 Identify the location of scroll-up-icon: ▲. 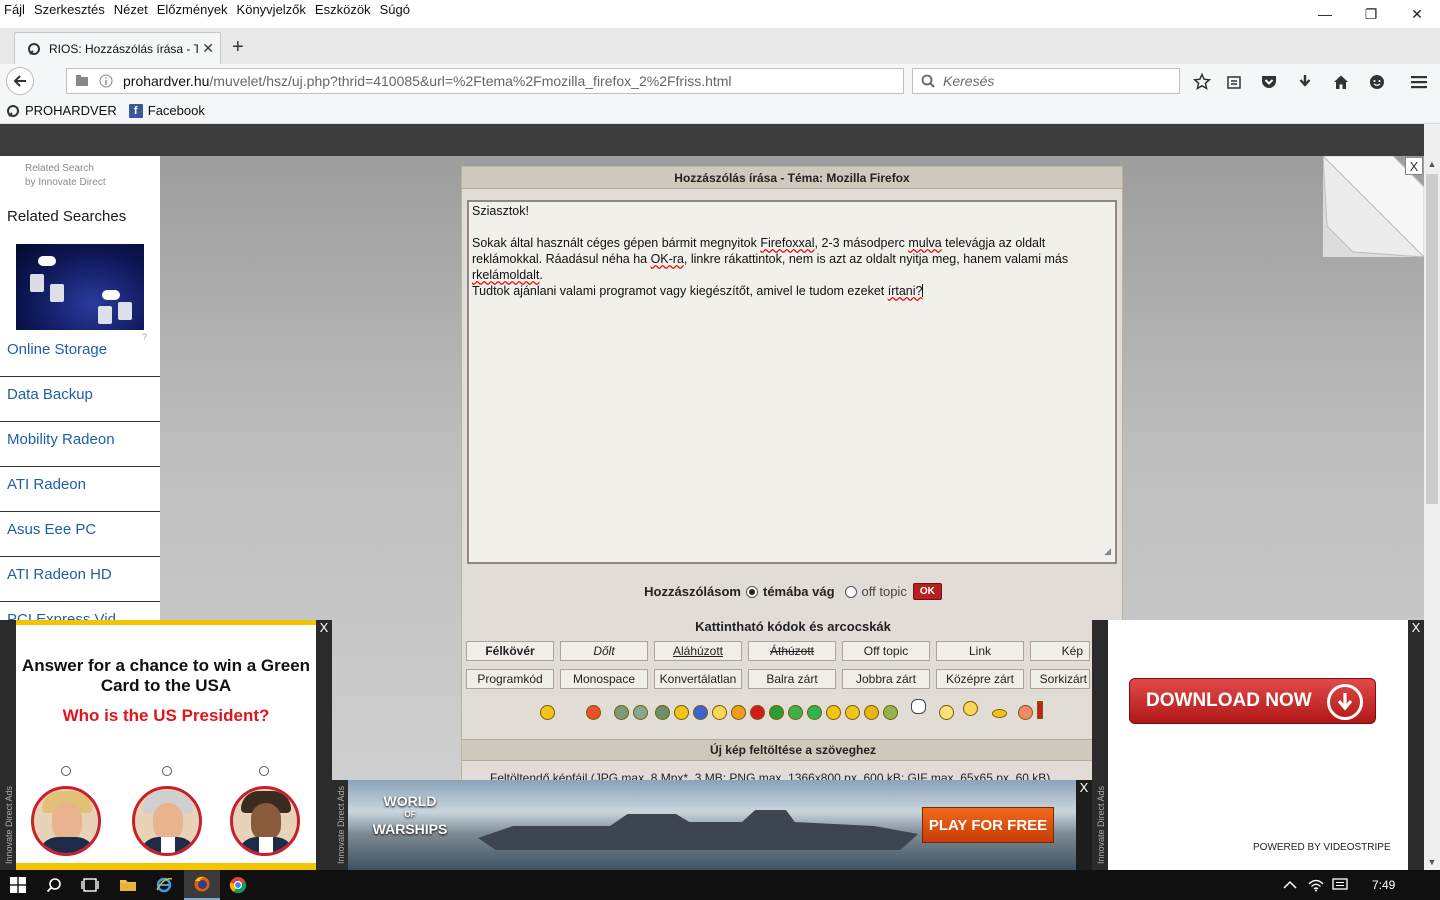
(1432, 164).